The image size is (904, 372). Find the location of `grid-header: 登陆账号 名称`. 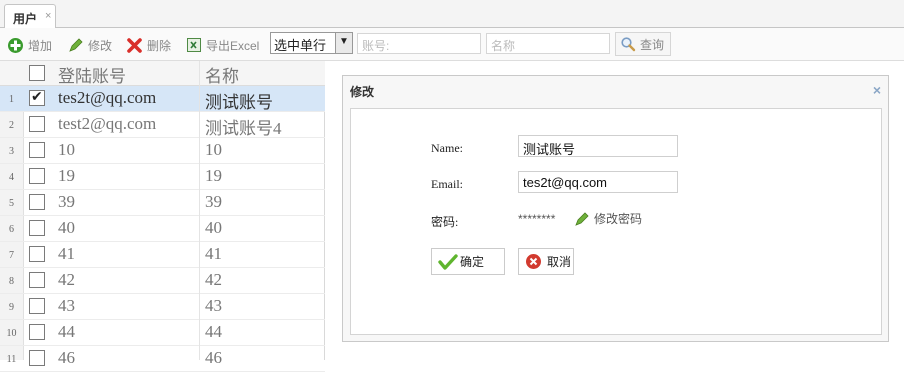

grid-header: 登陆账号 名称 is located at coordinates (162, 73).